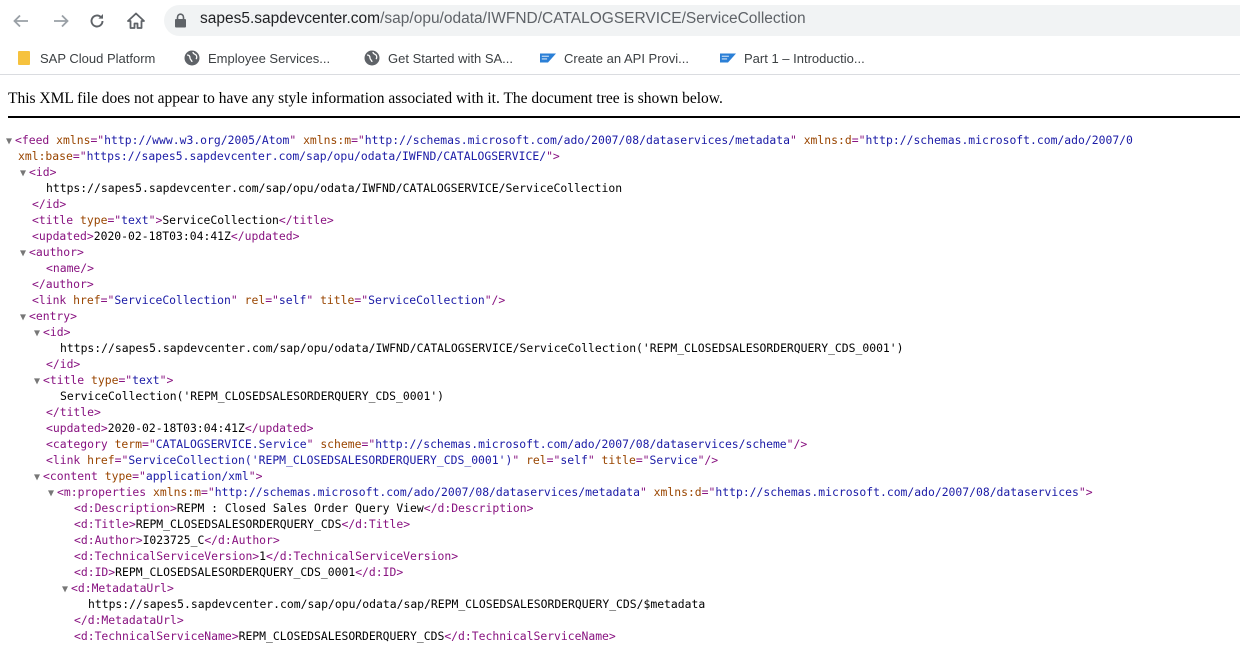 The image size is (1240, 653). Describe the element at coordinates (624, 117) in the screenshot. I see `notice-divider` at that location.